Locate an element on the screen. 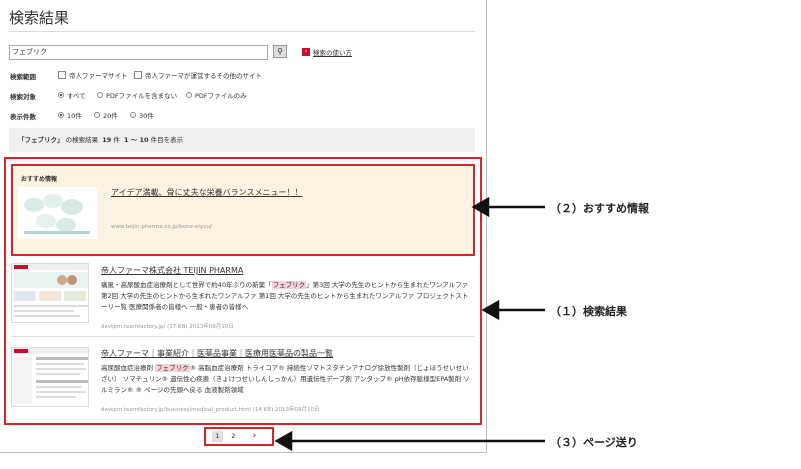 The width and height of the screenshot is (801, 469). callout-recommend: （２）おすすめ情報 is located at coordinates (599, 208).